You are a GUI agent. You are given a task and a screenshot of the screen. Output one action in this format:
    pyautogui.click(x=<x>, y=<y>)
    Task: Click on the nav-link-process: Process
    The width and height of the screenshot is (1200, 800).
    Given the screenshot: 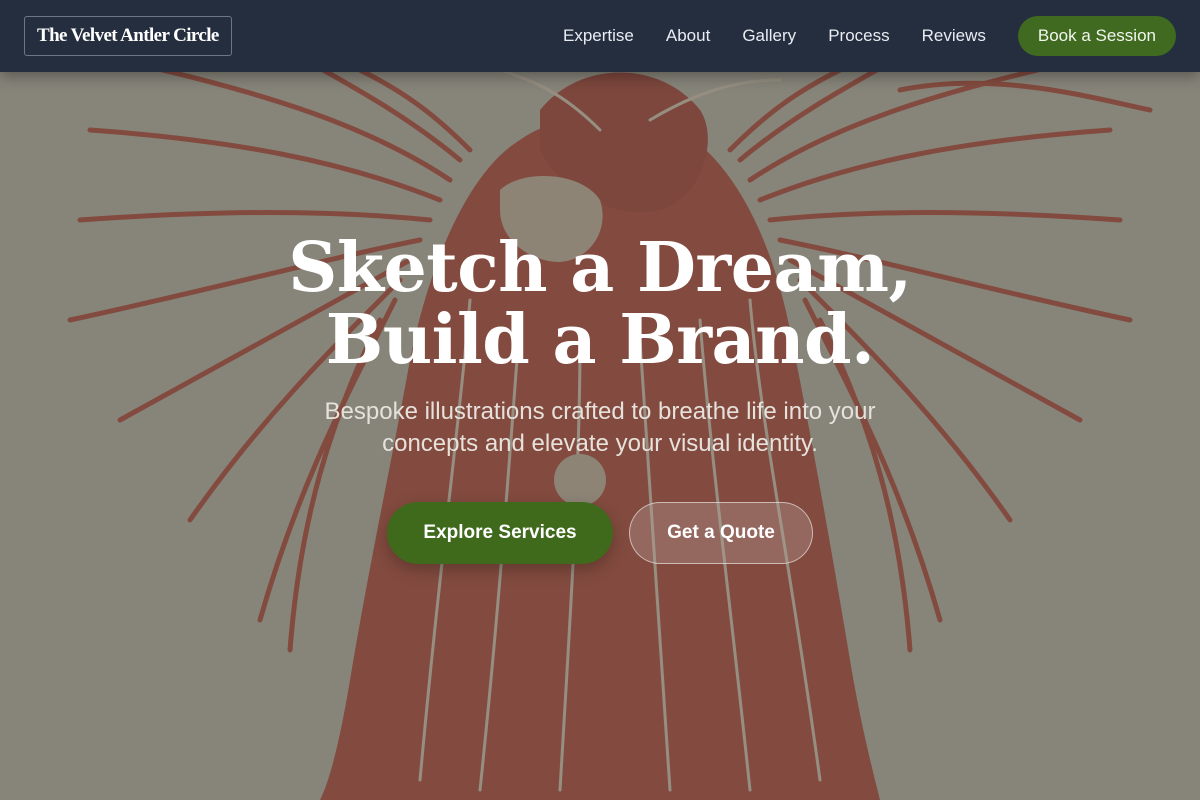 What is the action you would take?
    pyautogui.click(x=858, y=36)
    